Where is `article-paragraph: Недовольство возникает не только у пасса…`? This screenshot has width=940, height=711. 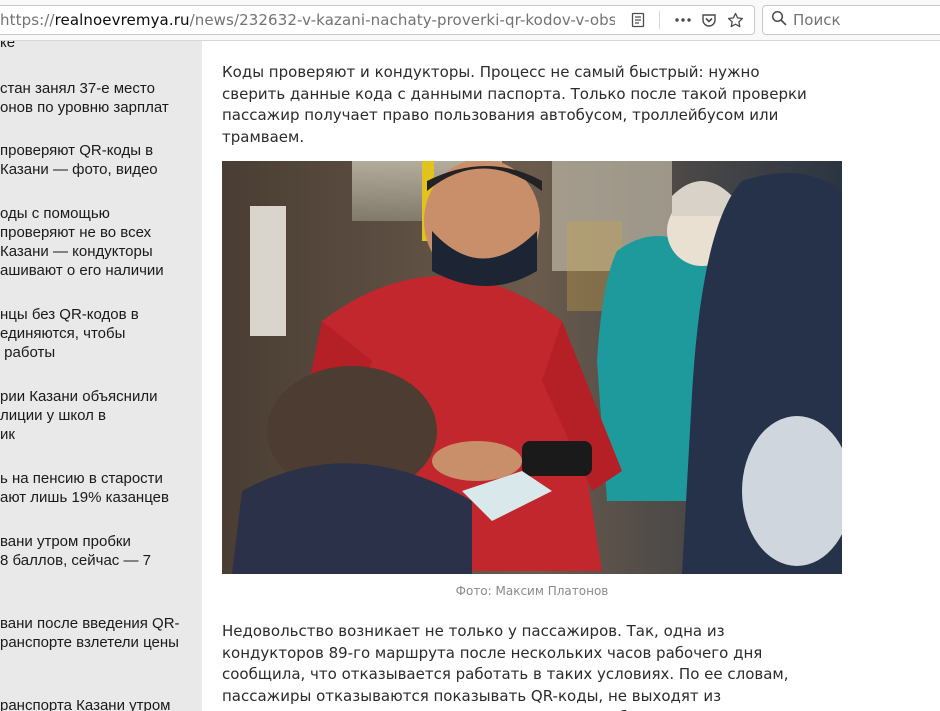
article-paragraph: Недовольство возникает не только у пасса… is located at coordinates (505, 666).